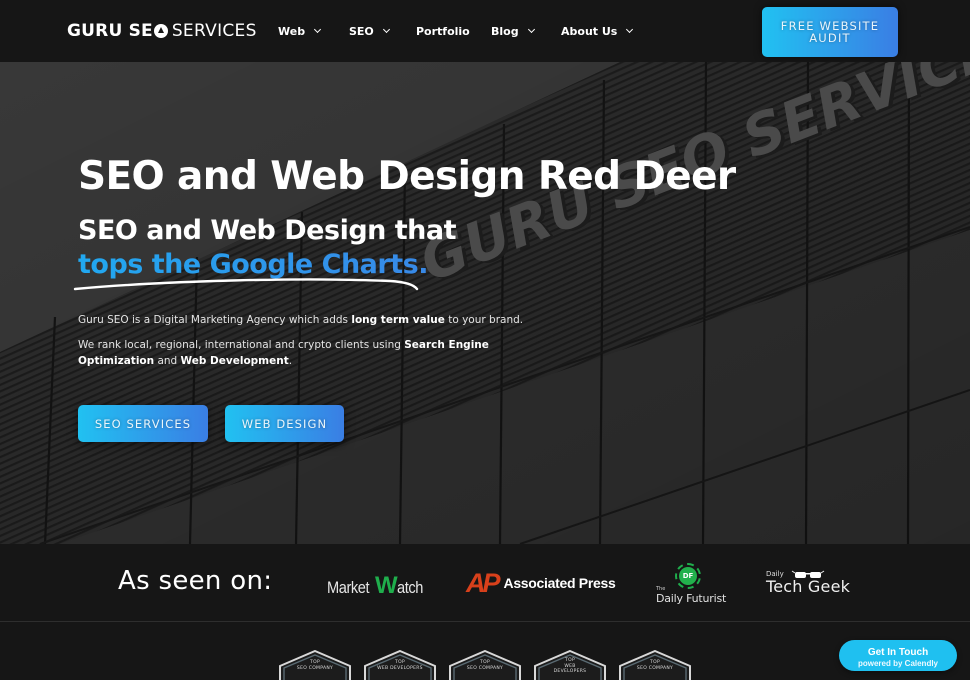 The height and width of the screenshot is (680, 970). I want to click on logo-w-mark: W, so click(386, 585).